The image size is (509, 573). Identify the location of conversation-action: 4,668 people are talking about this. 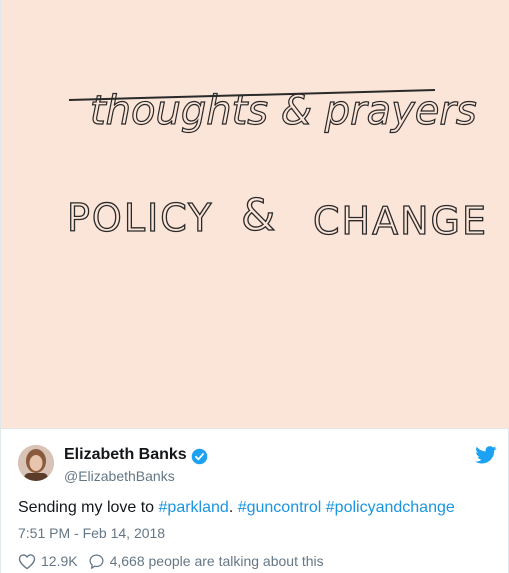
(206, 561).